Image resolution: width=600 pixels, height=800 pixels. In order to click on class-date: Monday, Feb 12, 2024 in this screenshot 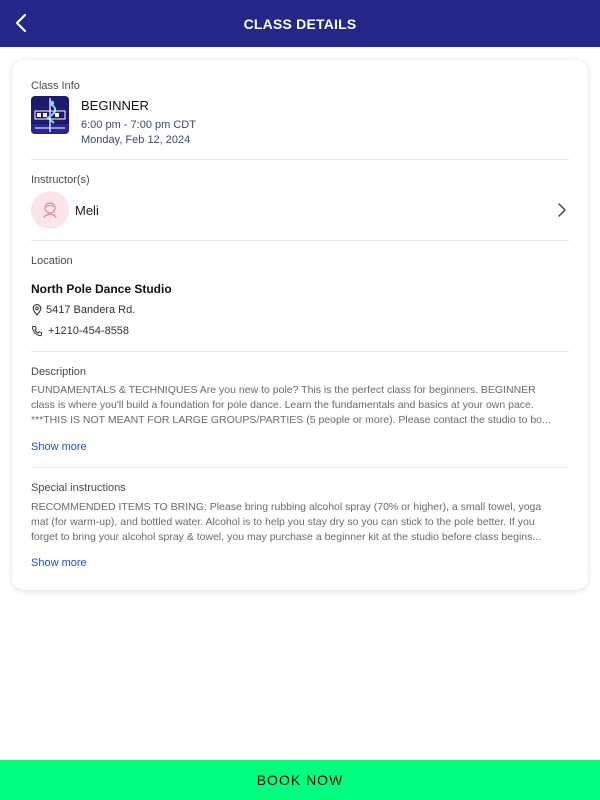, I will do `click(136, 140)`.